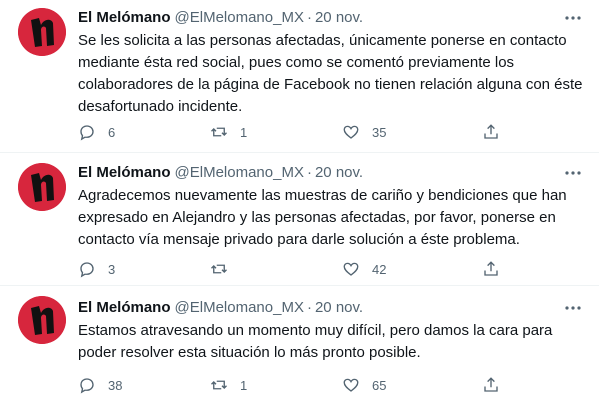 Image resolution: width=599 pixels, height=408 pixels. Describe the element at coordinates (290, 385) in the screenshot. I see `tweet-actions: 38 1 65` at that location.